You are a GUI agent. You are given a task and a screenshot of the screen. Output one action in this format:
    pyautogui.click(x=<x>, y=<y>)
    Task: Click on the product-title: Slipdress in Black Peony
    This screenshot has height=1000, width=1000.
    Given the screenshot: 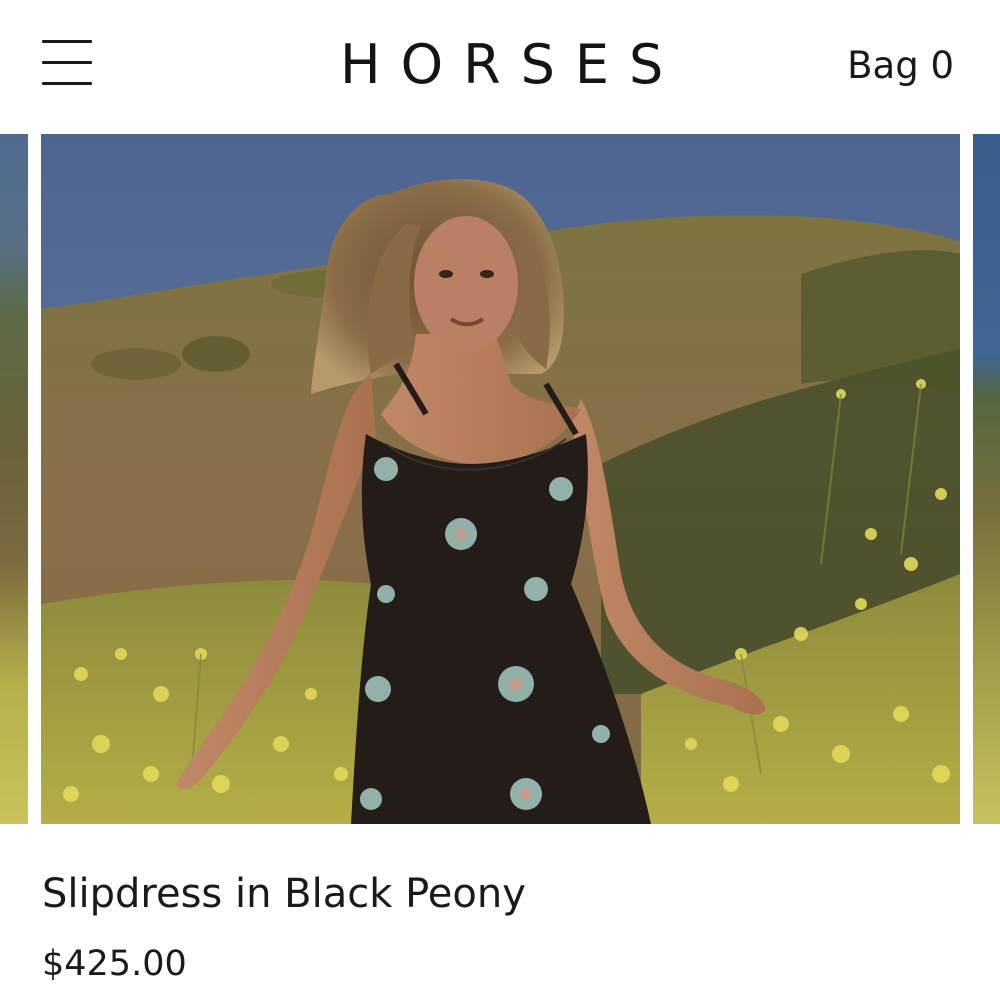 What is the action you would take?
    pyautogui.click(x=284, y=894)
    